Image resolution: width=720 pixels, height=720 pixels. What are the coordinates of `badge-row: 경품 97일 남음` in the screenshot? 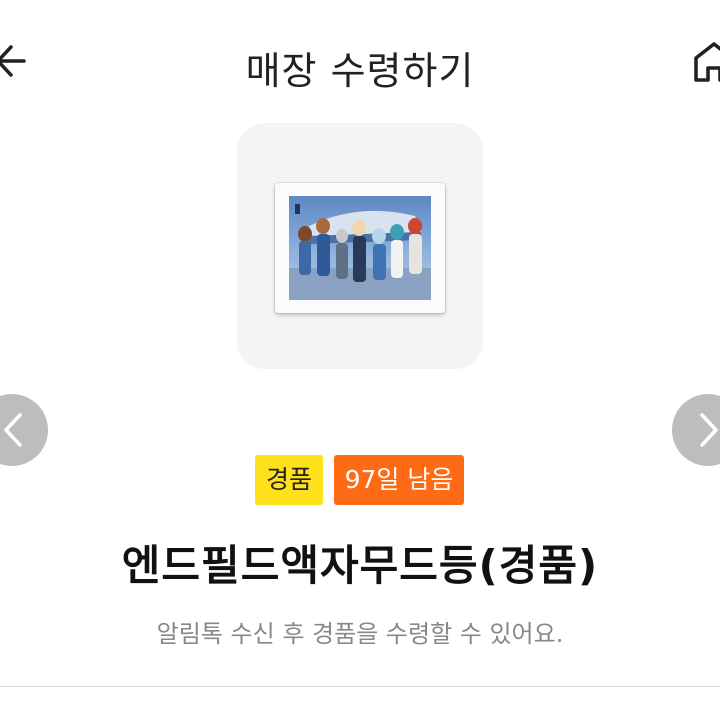 It's located at (360, 481).